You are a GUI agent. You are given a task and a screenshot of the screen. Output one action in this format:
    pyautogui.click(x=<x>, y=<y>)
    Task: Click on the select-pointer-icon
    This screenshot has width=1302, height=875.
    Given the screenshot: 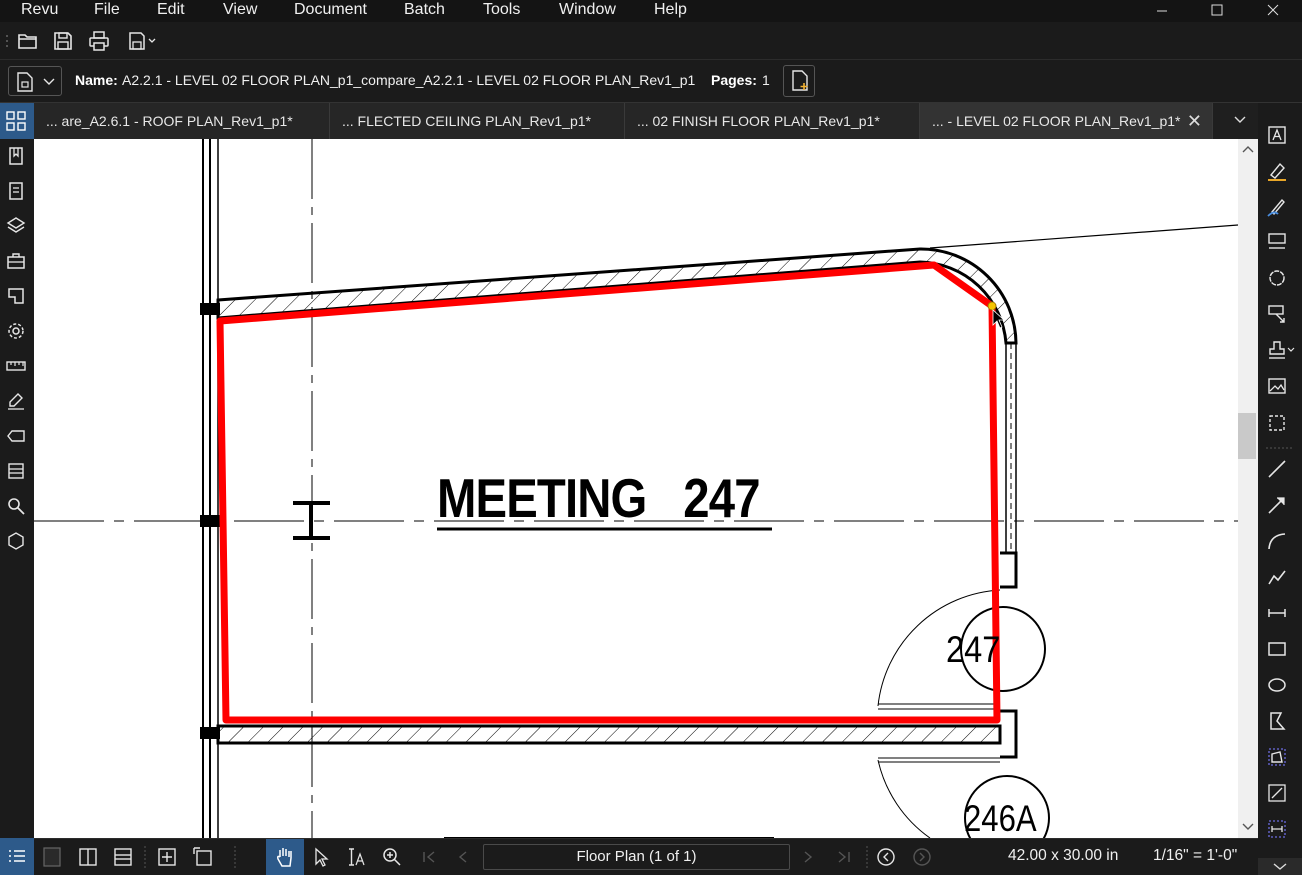 What is the action you would take?
    pyautogui.click(x=321, y=857)
    